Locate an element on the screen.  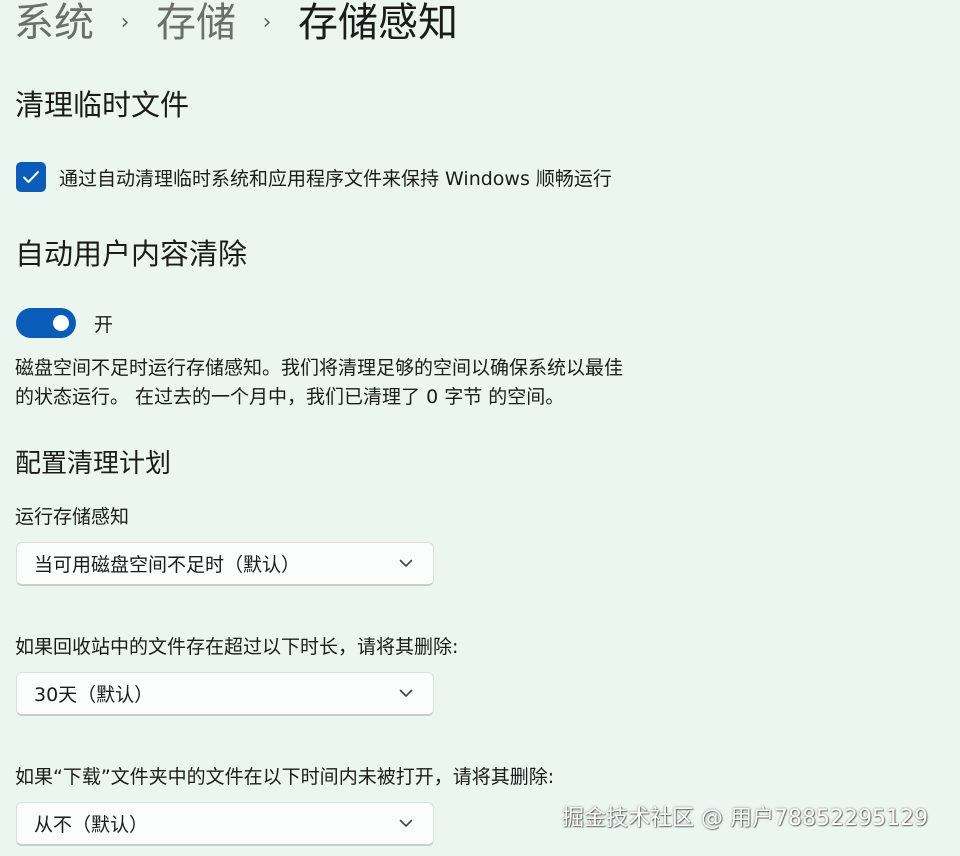
recycle-bin-label: 如果回收站中的文件存在超过以下时长，请将其删除: is located at coordinates (237, 647).